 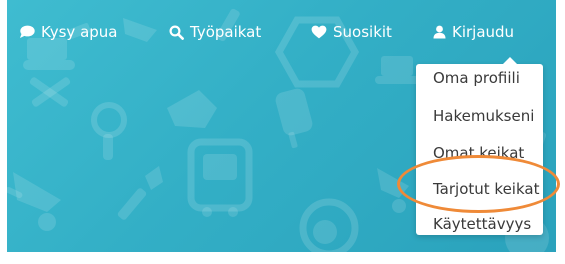 I want to click on favorites-link: Suosikit, so click(x=351, y=32).